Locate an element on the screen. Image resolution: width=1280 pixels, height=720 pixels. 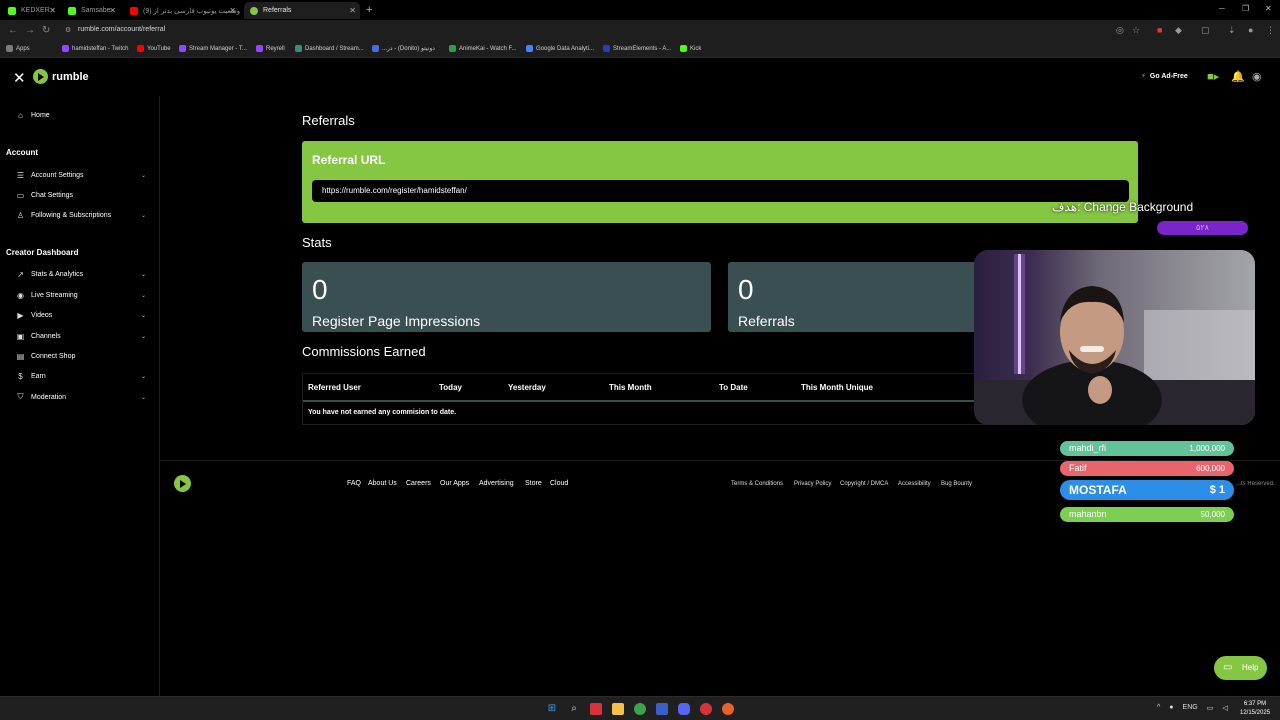
chrome-icon is located at coordinates (640, 709).